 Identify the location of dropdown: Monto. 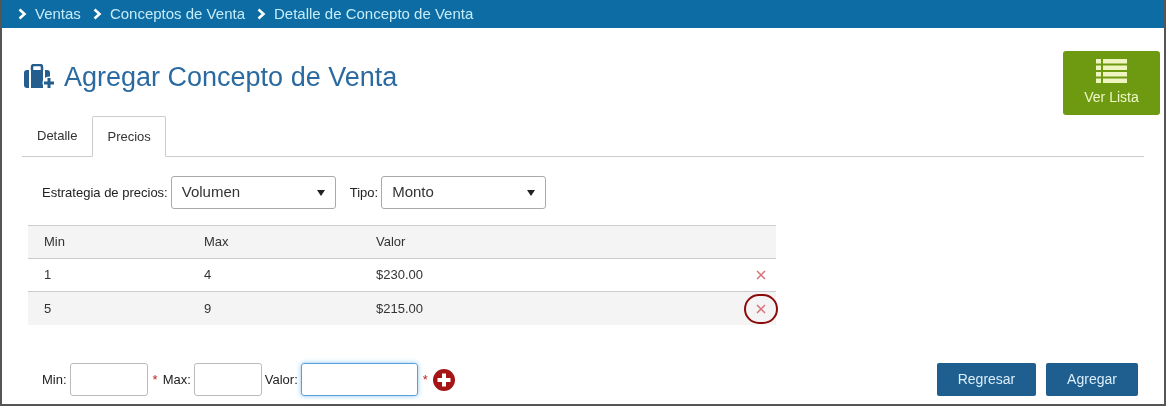
(464, 192).